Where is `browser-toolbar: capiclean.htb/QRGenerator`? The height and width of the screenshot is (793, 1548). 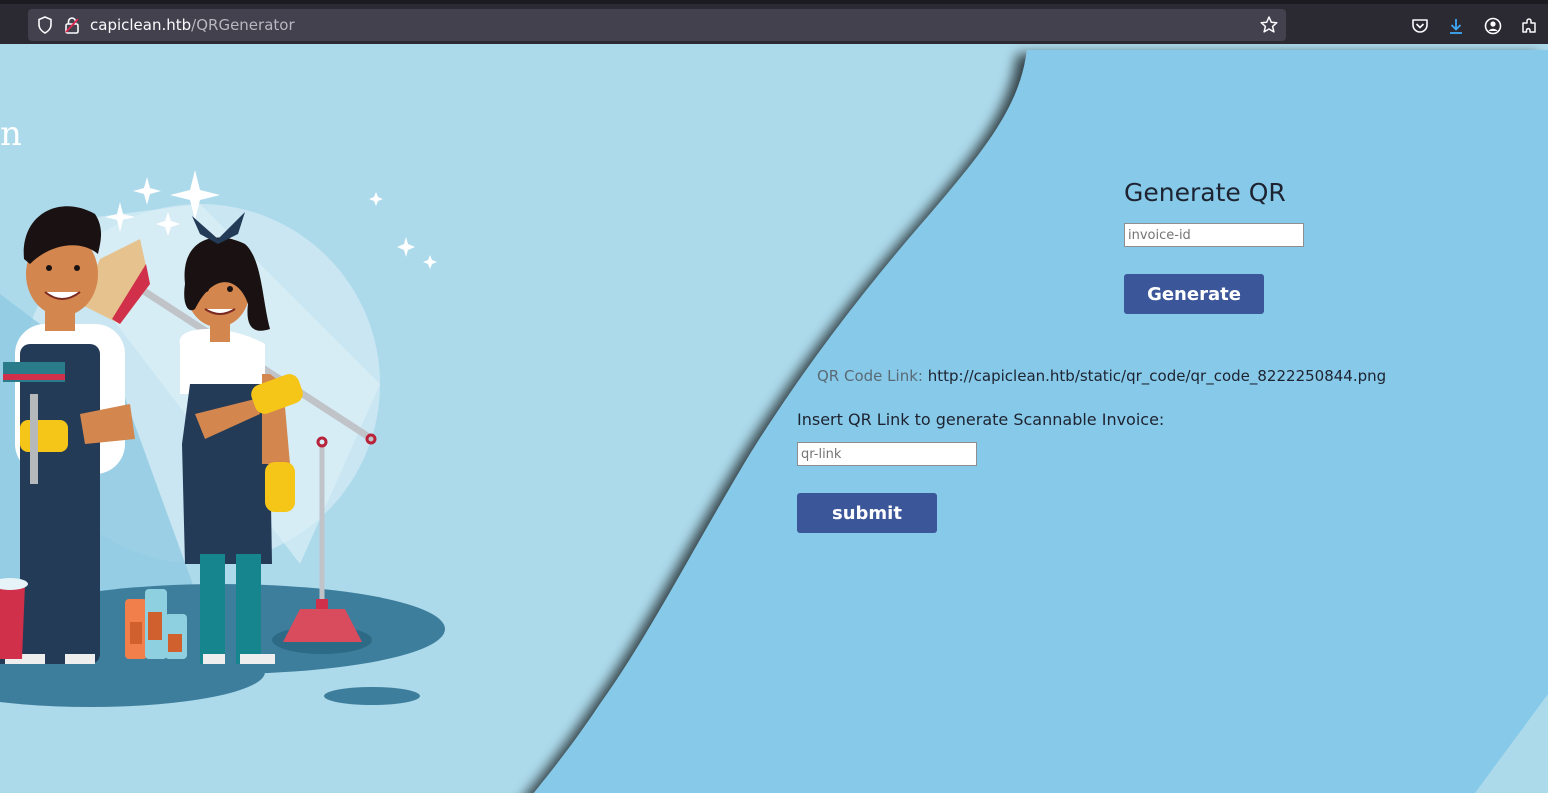 browser-toolbar: capiclean.htb/QRGenerator is located at coordinates (774, 22).